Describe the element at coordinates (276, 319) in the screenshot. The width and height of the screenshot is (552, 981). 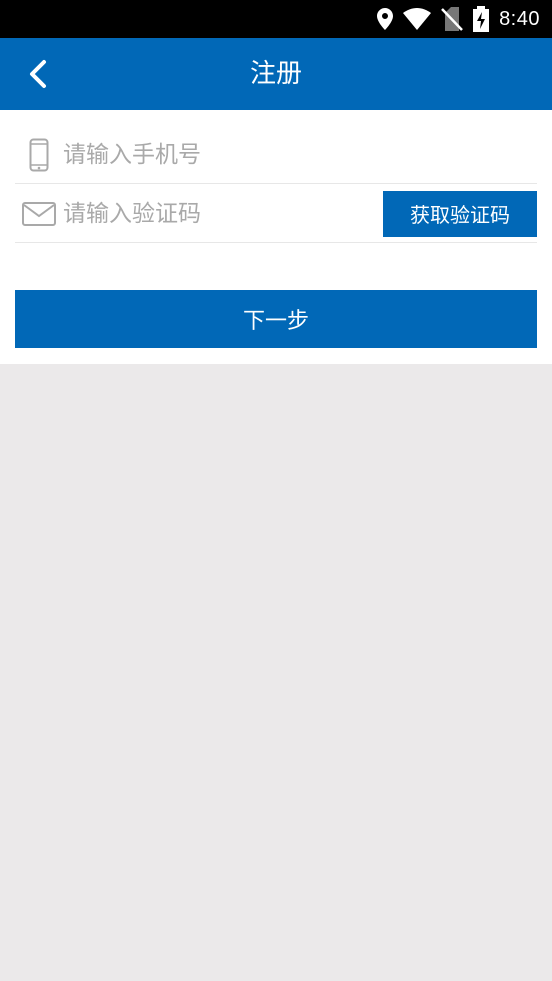
I see `next-step-button: 下一步` at that location.